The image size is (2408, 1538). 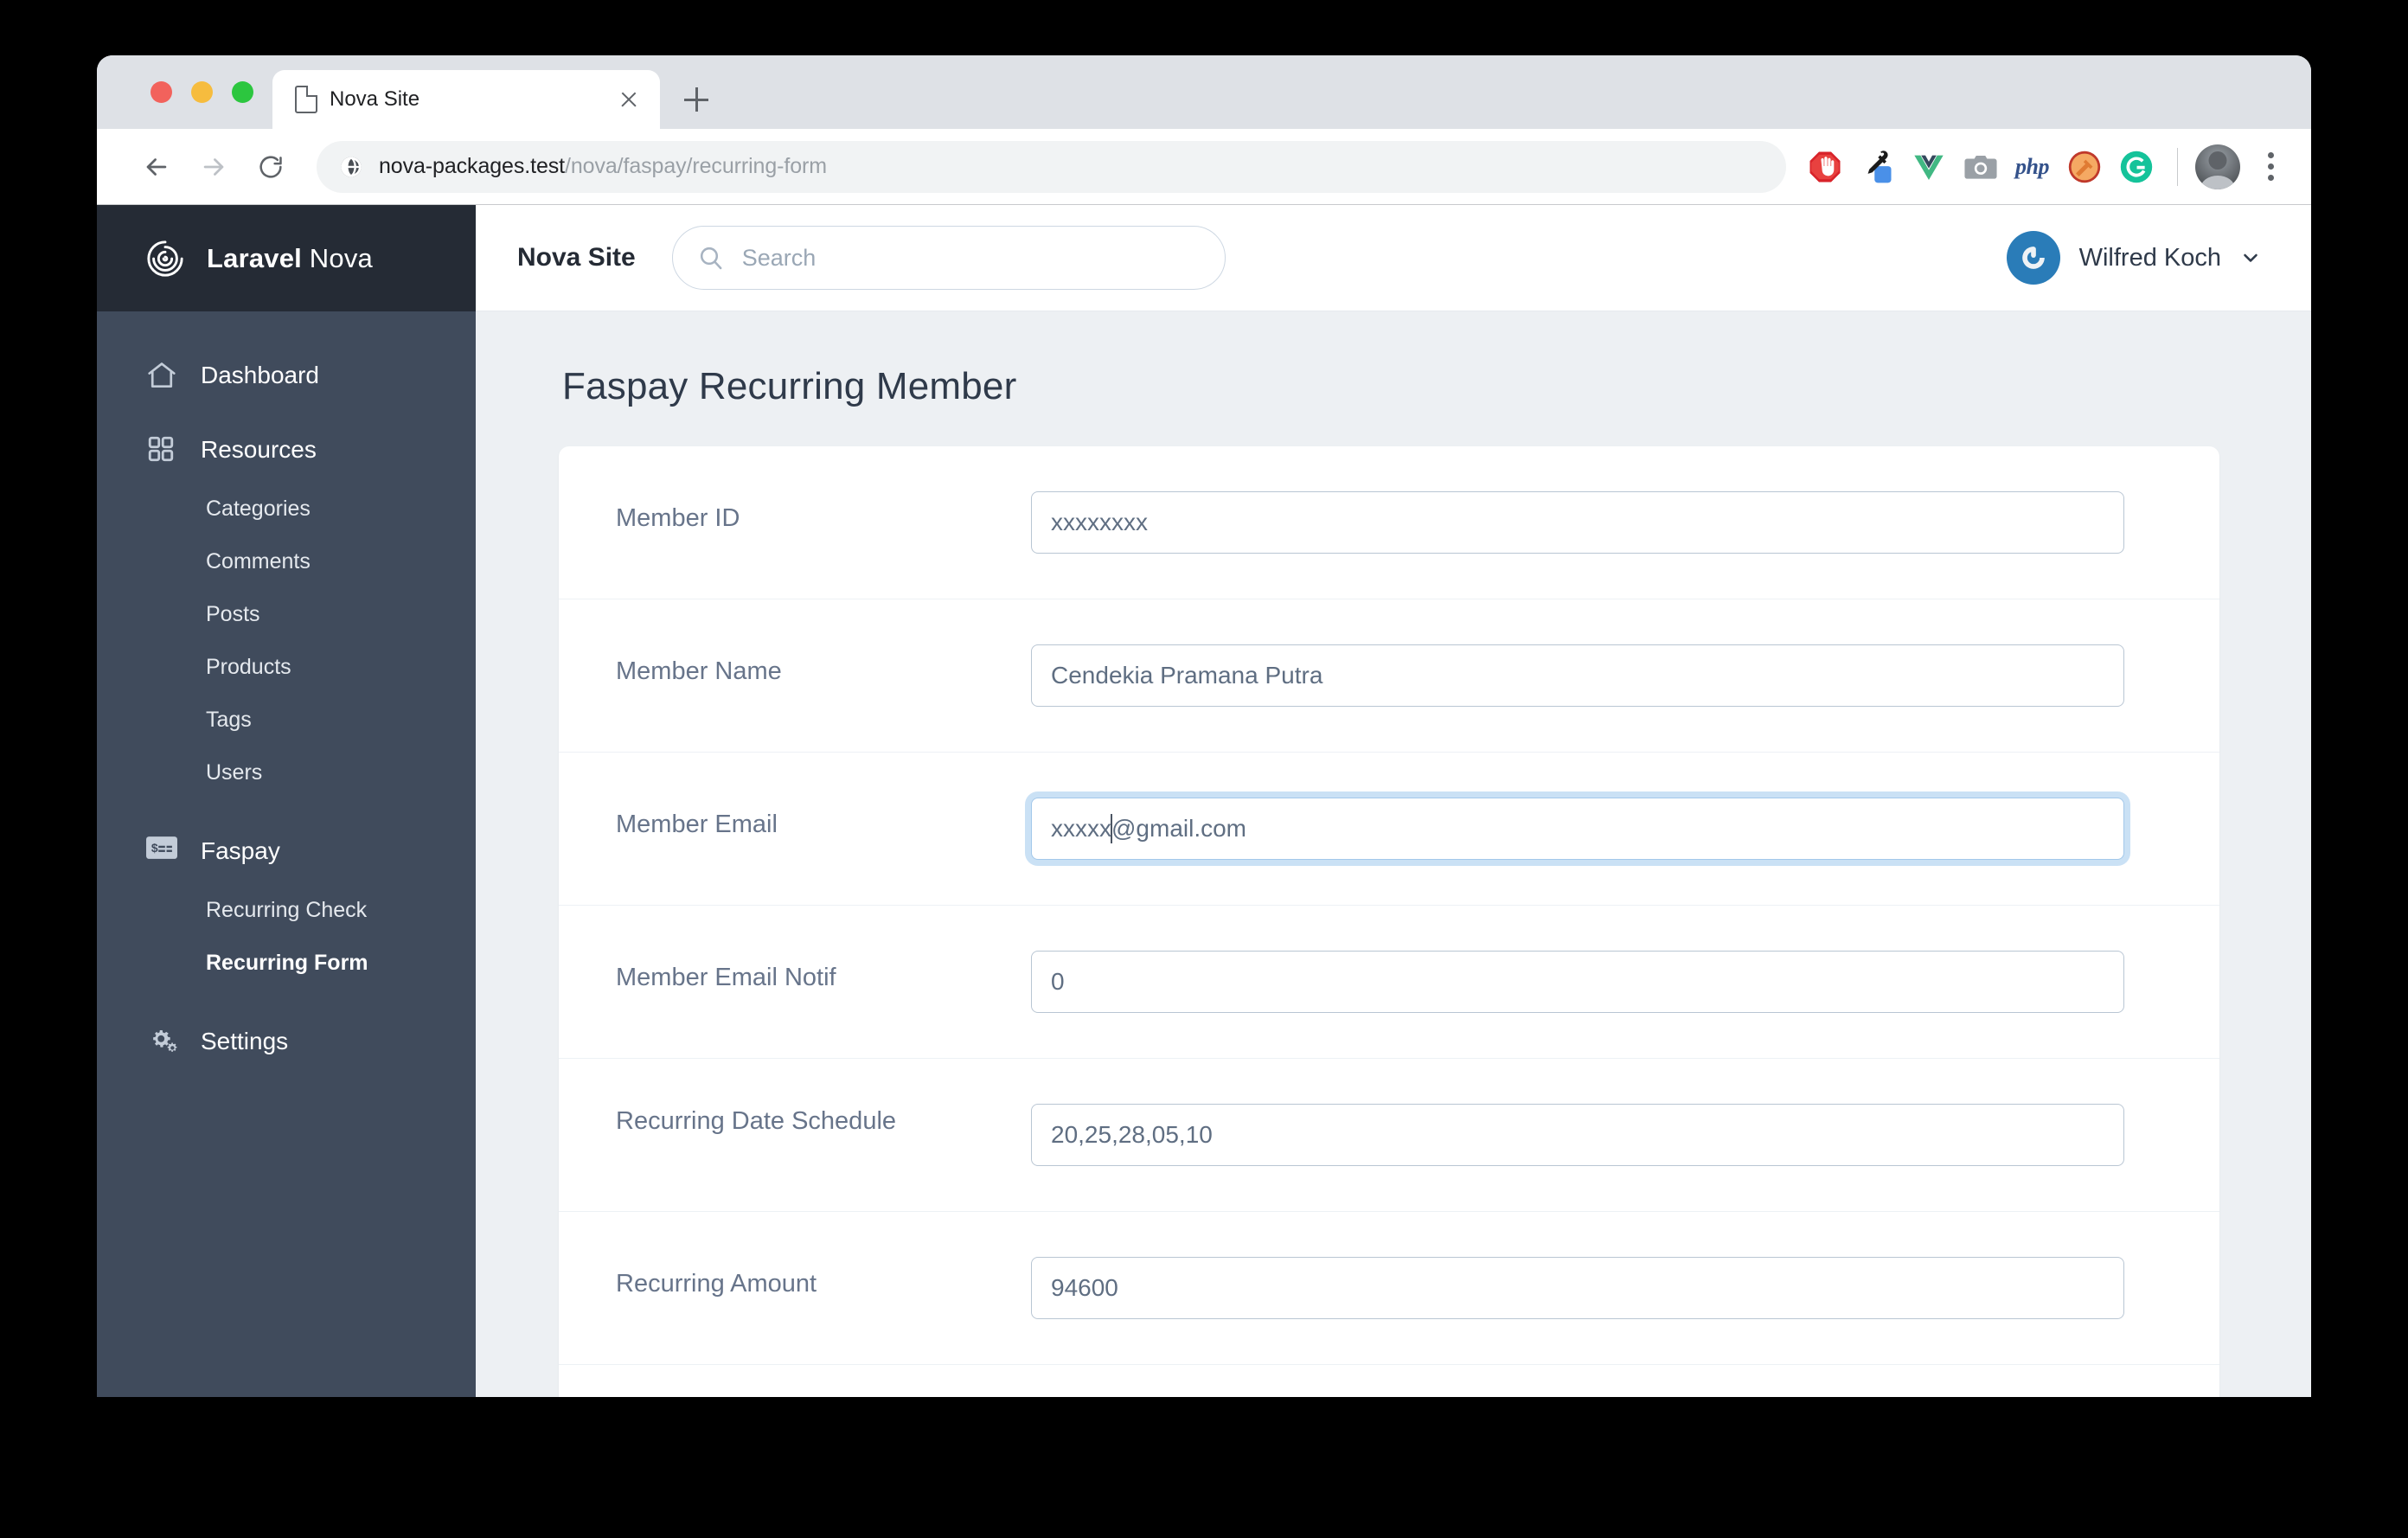 I want to click on credit-card-icon: $, so click(x=161, y=852).